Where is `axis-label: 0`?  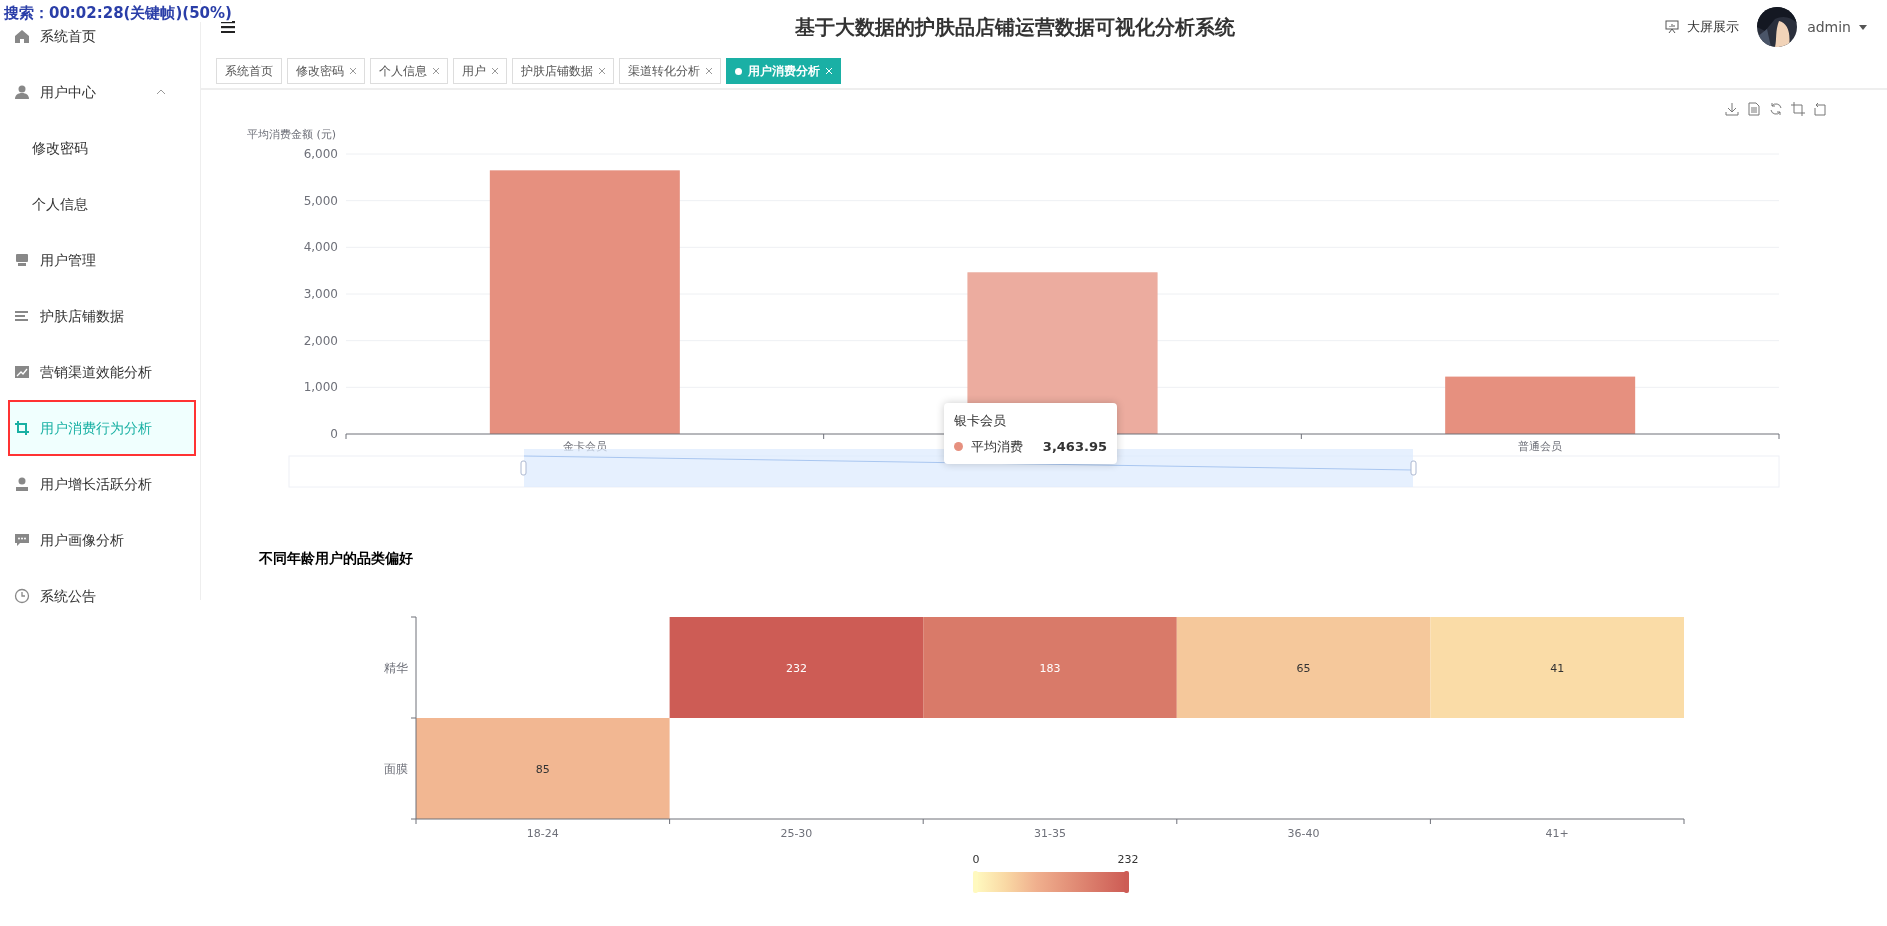 axis-label: 0 is located at coordinates (334, 434).